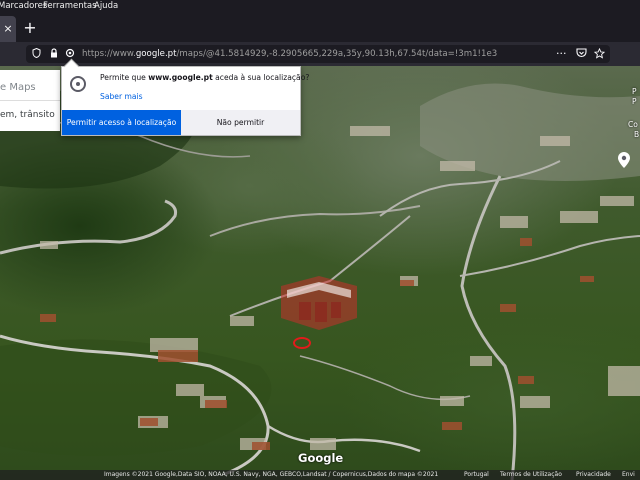 This screenshot has width=640, height=480. I want to click on menu-help: Ajuda, so click(106, 6).